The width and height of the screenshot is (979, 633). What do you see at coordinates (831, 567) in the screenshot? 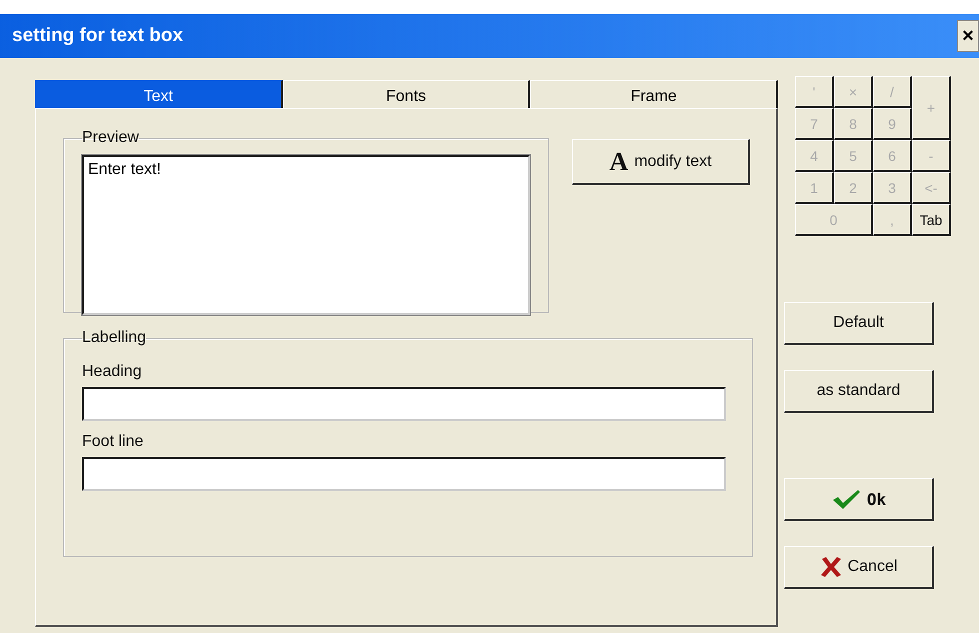
I see `cross-icon` at bounding box center [831, 567].